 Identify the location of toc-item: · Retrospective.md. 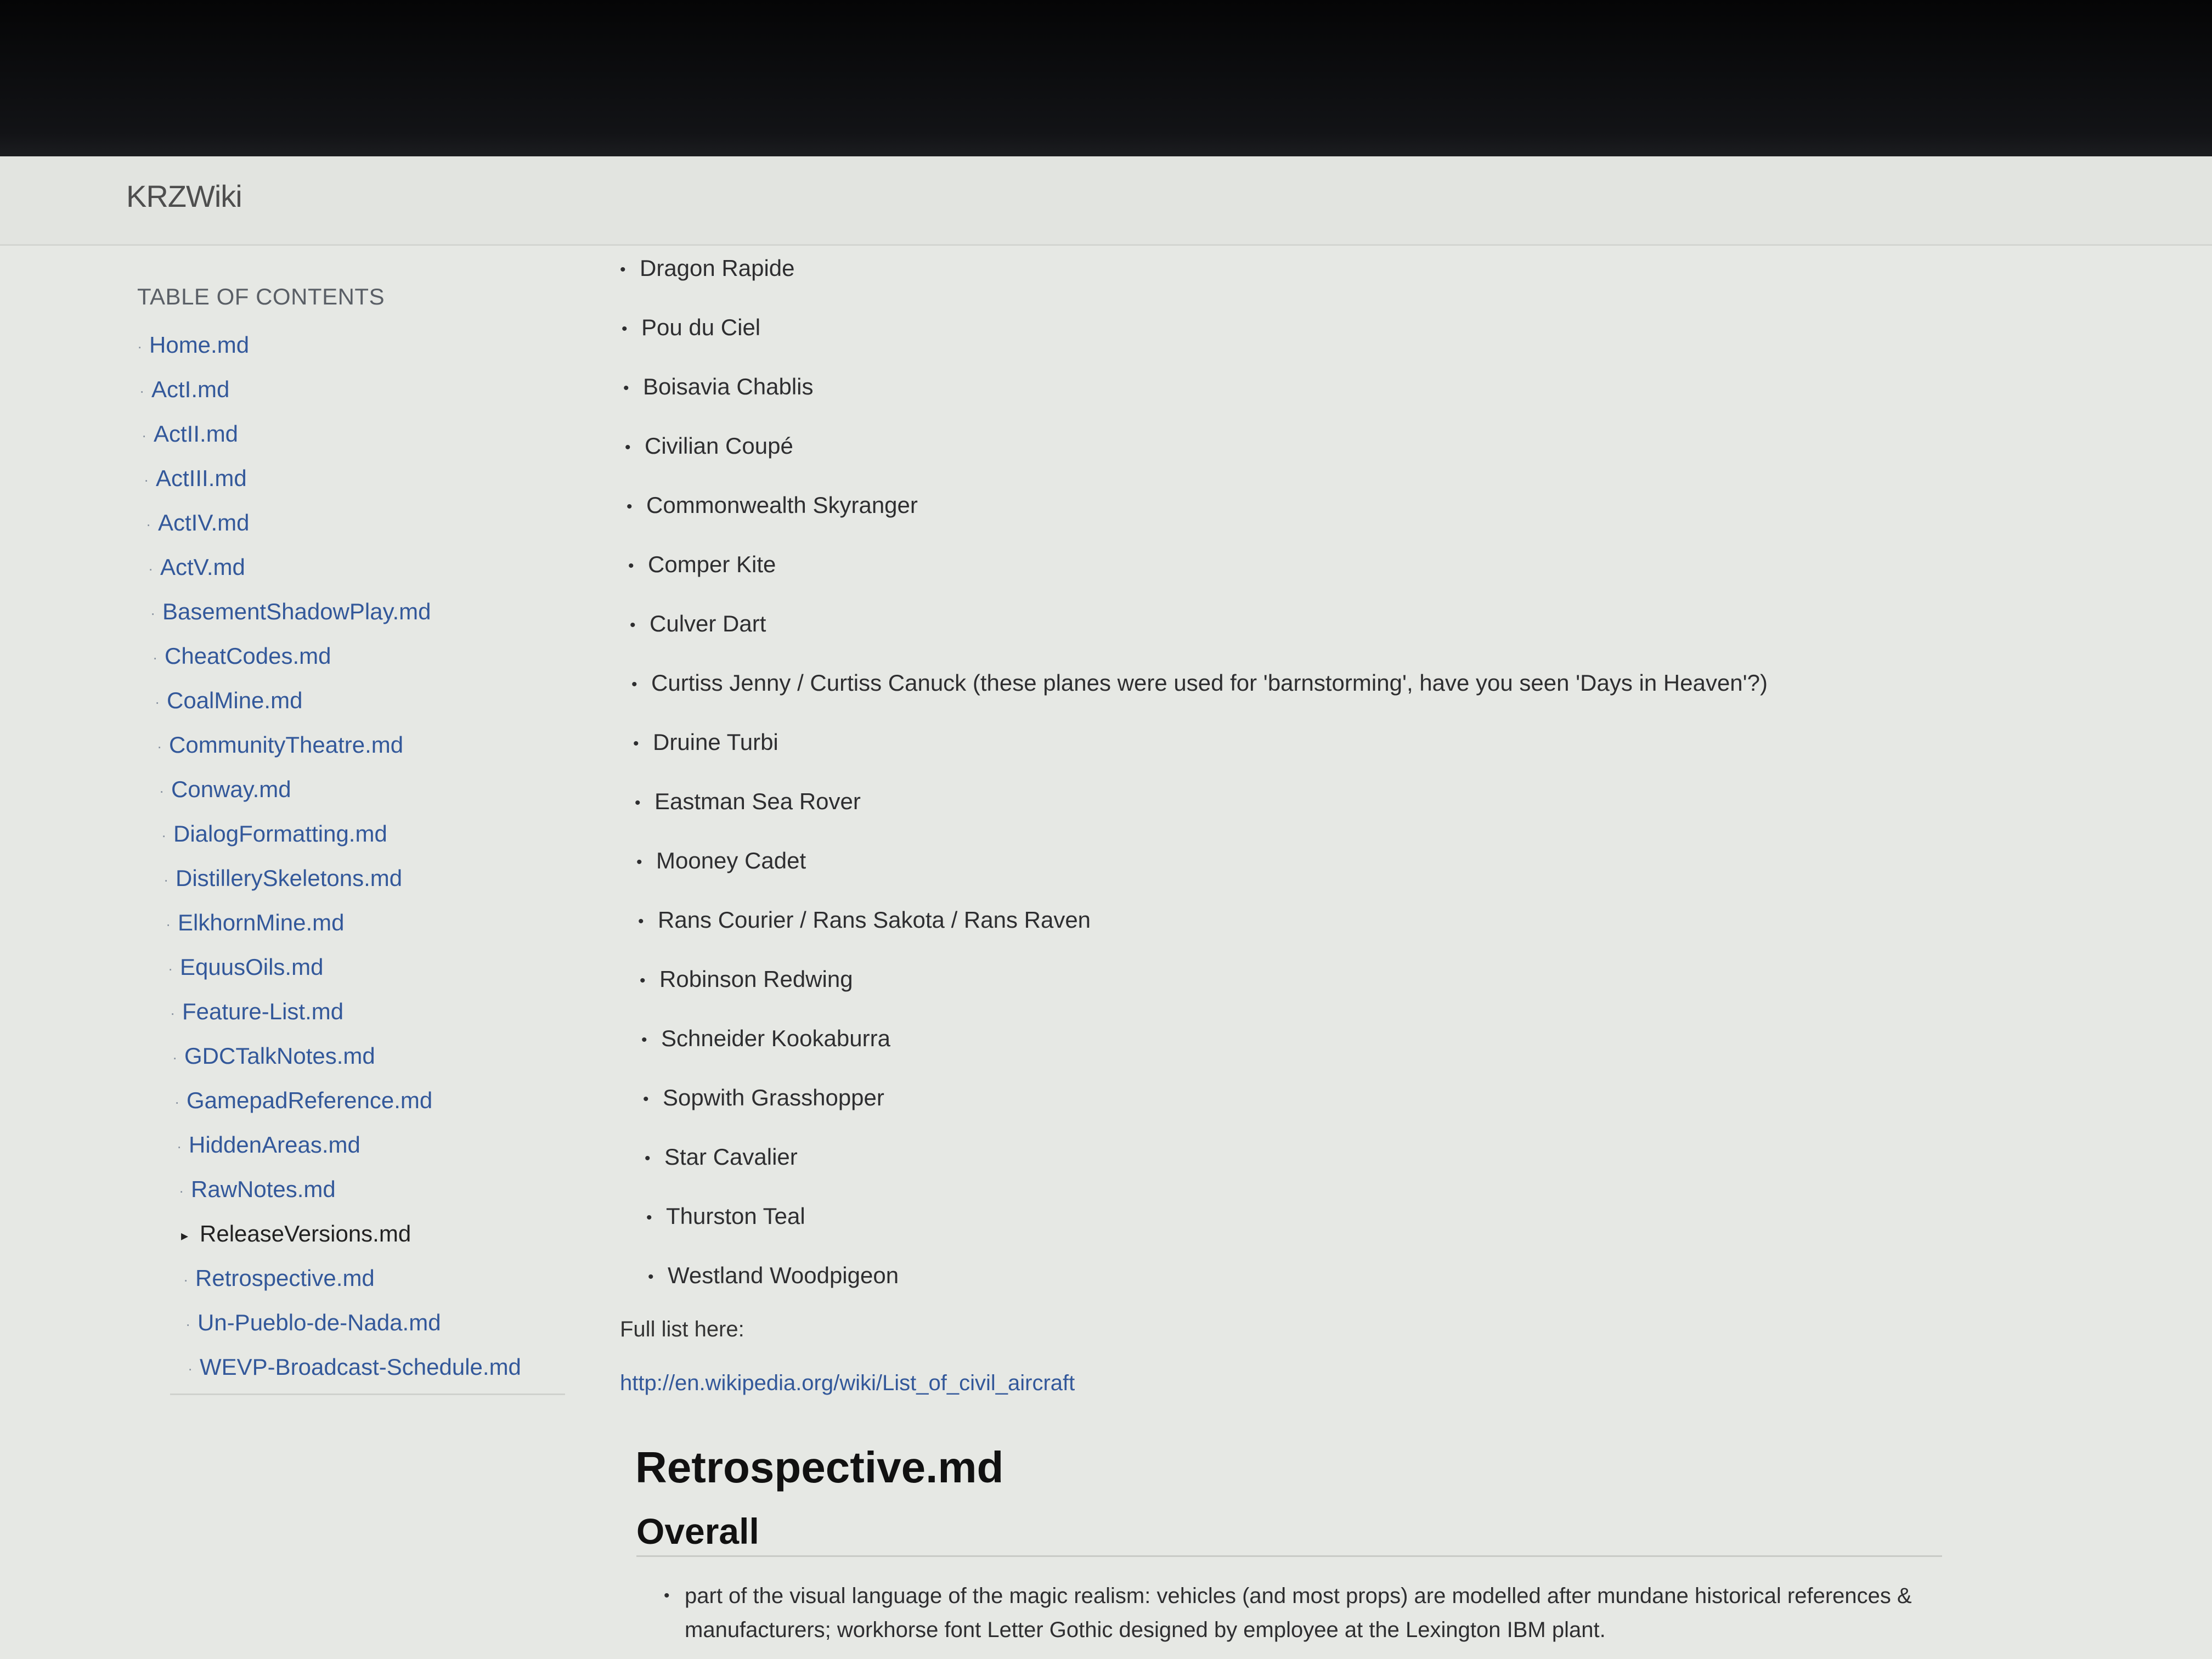
(329, 1287).